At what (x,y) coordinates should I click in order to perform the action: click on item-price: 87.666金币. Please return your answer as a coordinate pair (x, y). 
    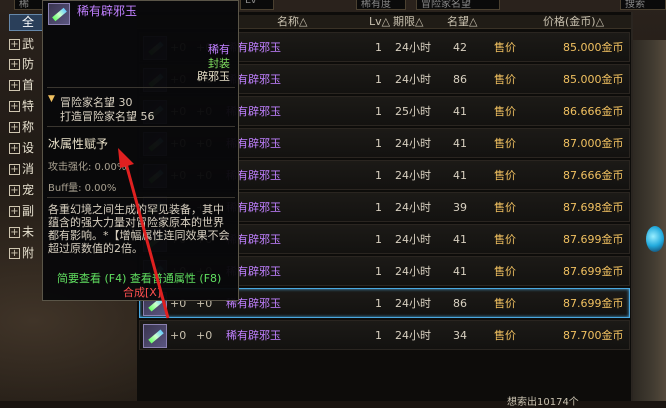
    Looking at the image, I should click on (593, 175).